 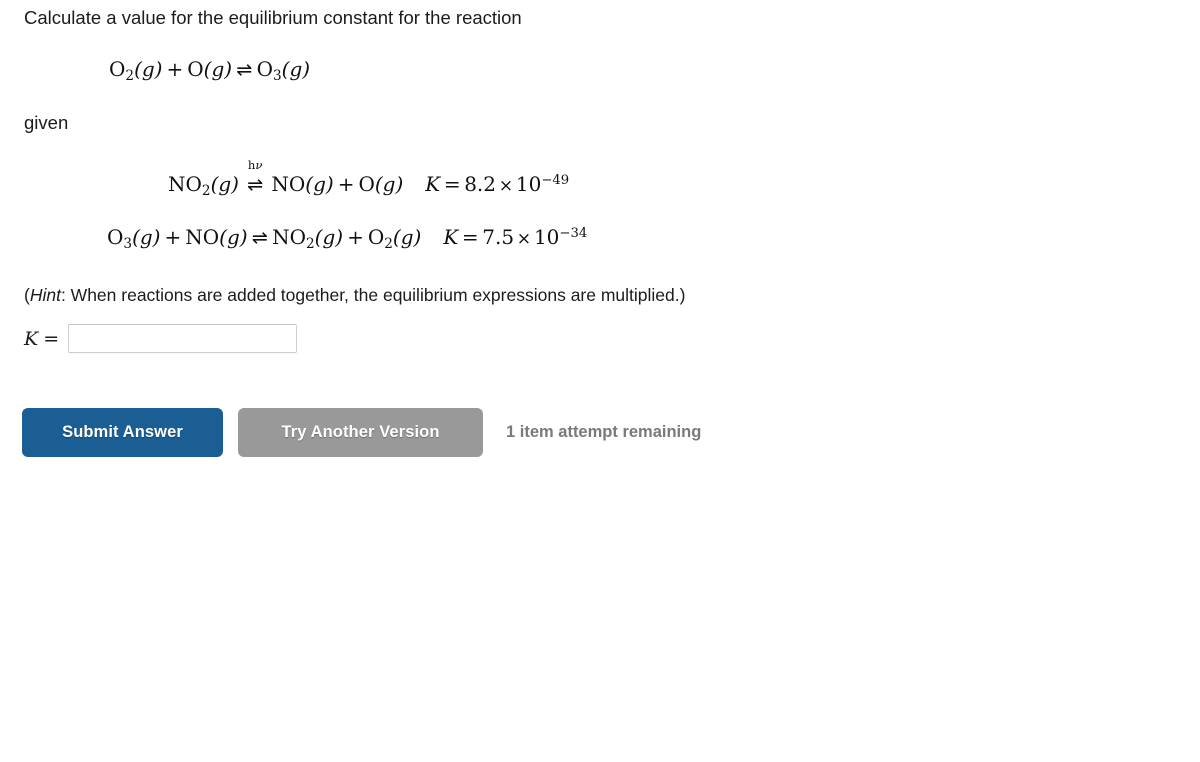 I want to click on given2-reactant-2: NO, so click(x=202, y=237).